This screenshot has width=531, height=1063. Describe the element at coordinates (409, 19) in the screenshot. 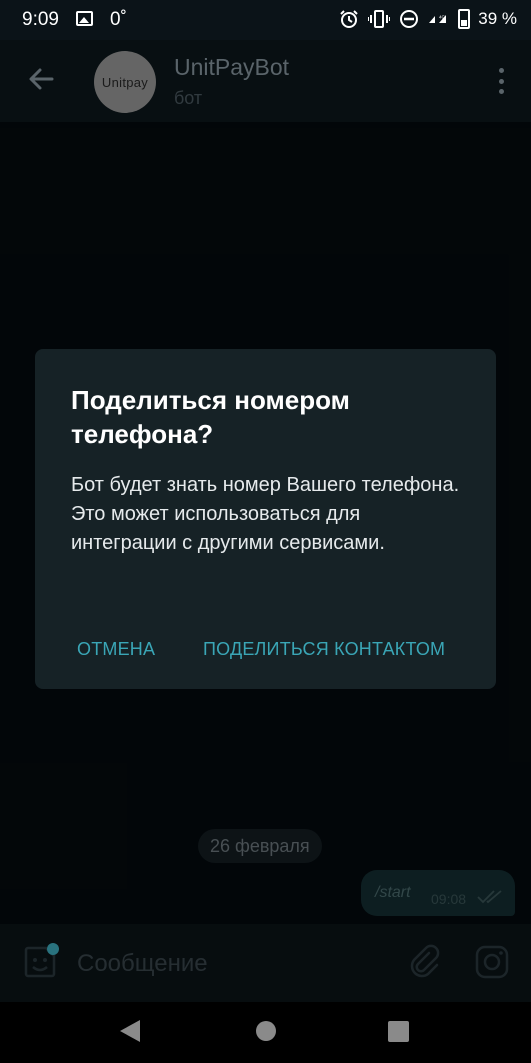

I see `dnd-icon` at that location.